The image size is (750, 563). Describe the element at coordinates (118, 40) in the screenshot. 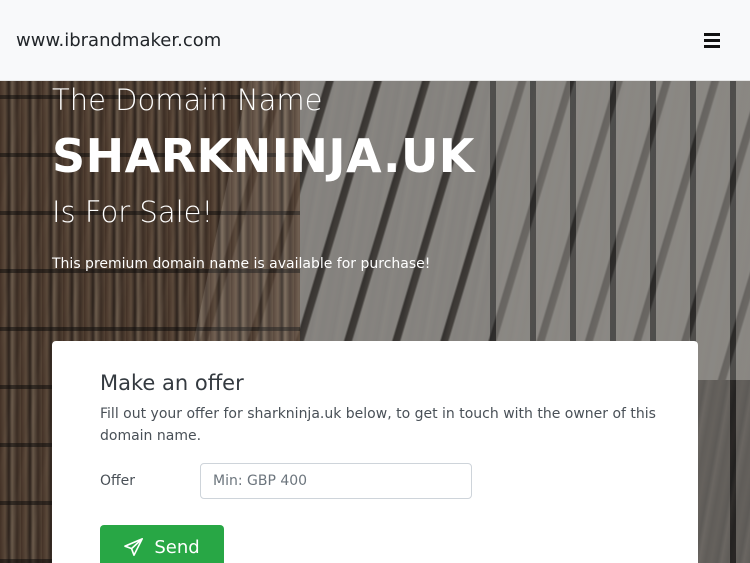

I see `brand-link: www.ibrandmaker.com` at that location.